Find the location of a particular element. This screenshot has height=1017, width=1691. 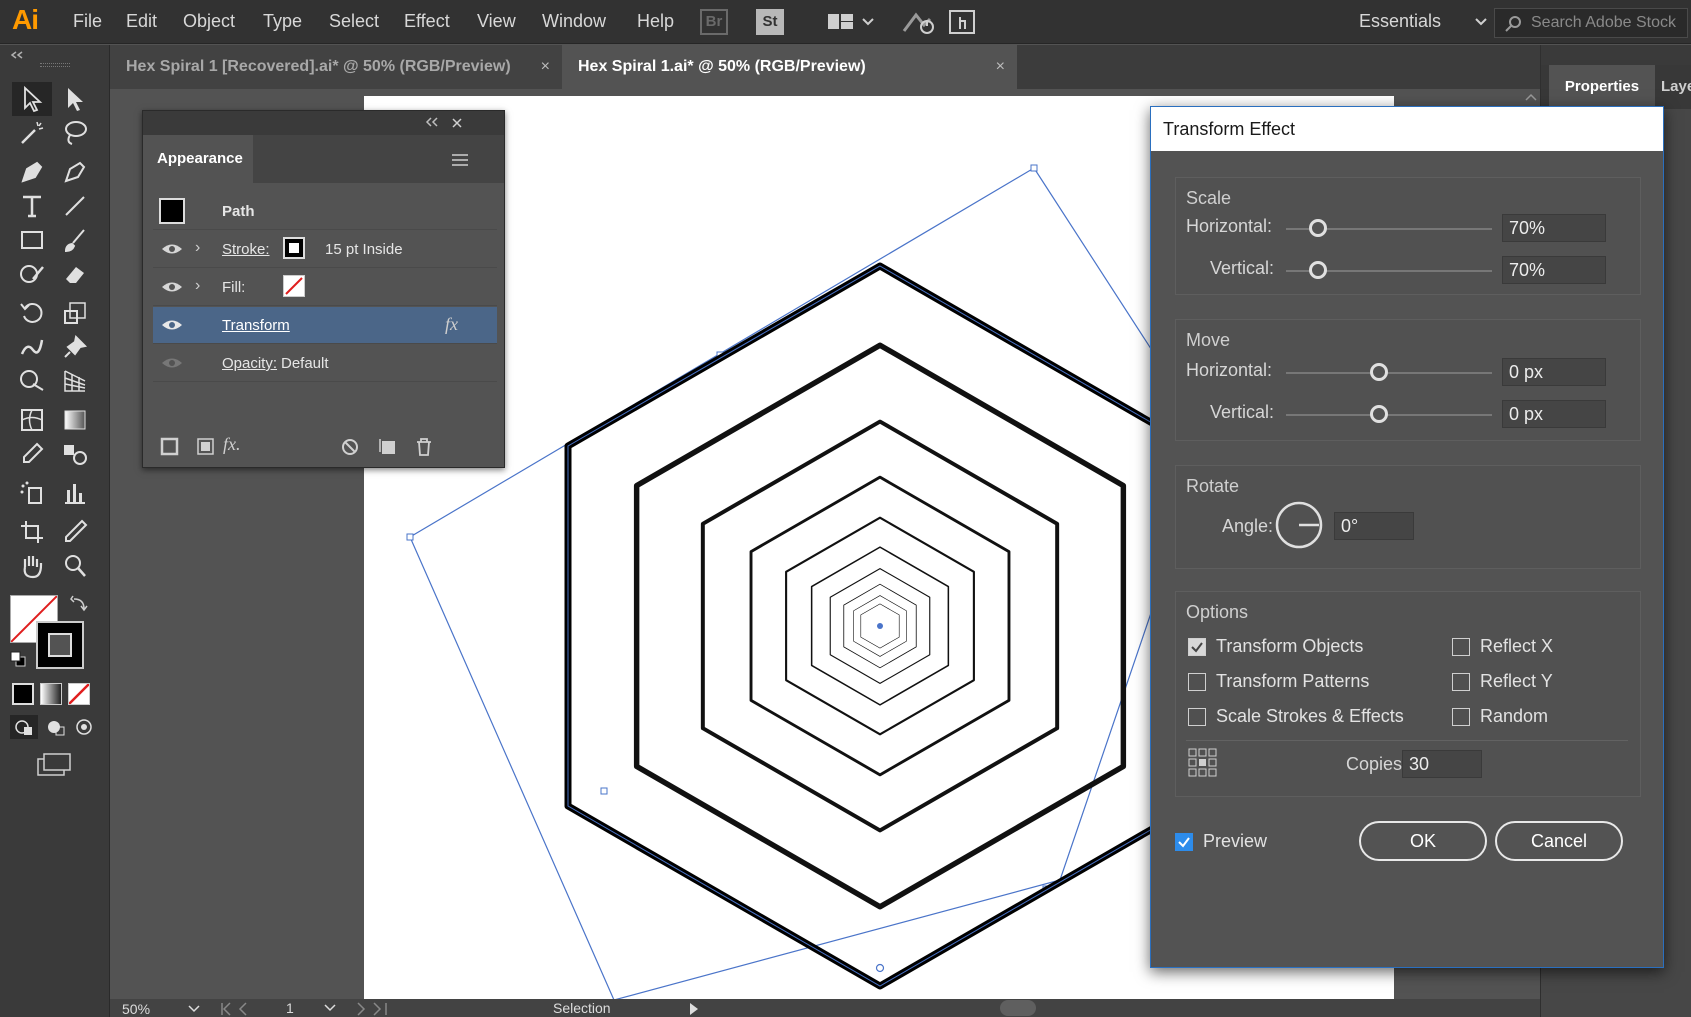

cancel-button: Cancel is located at coordinates (1559, 841).